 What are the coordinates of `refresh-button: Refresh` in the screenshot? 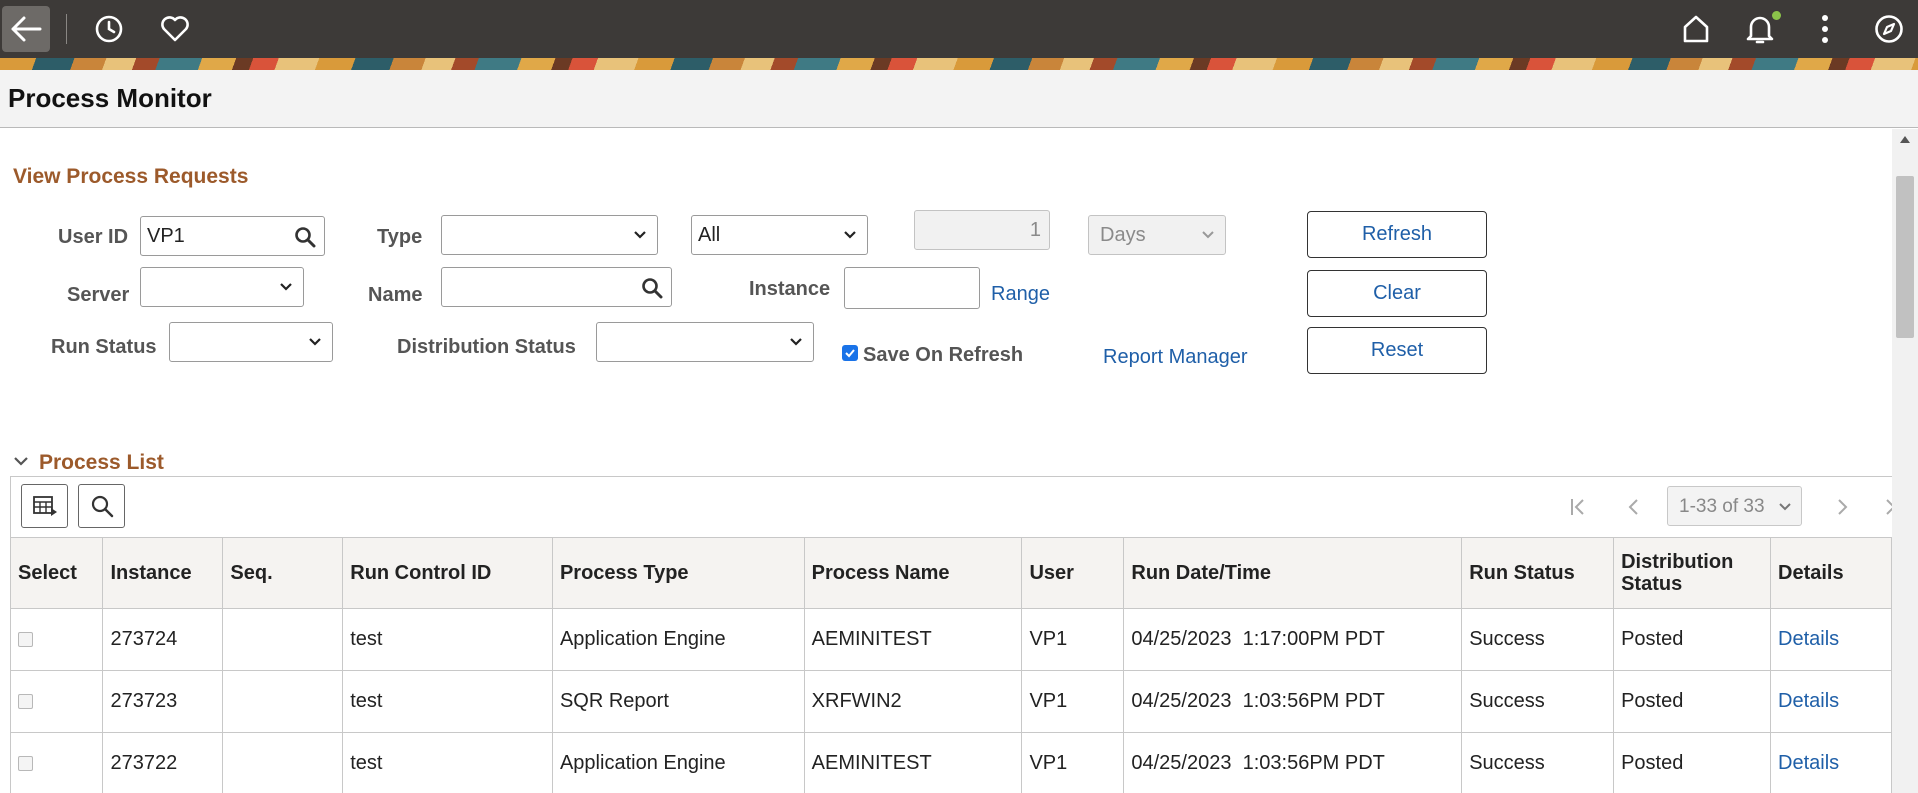 It's located at (1397, 234).